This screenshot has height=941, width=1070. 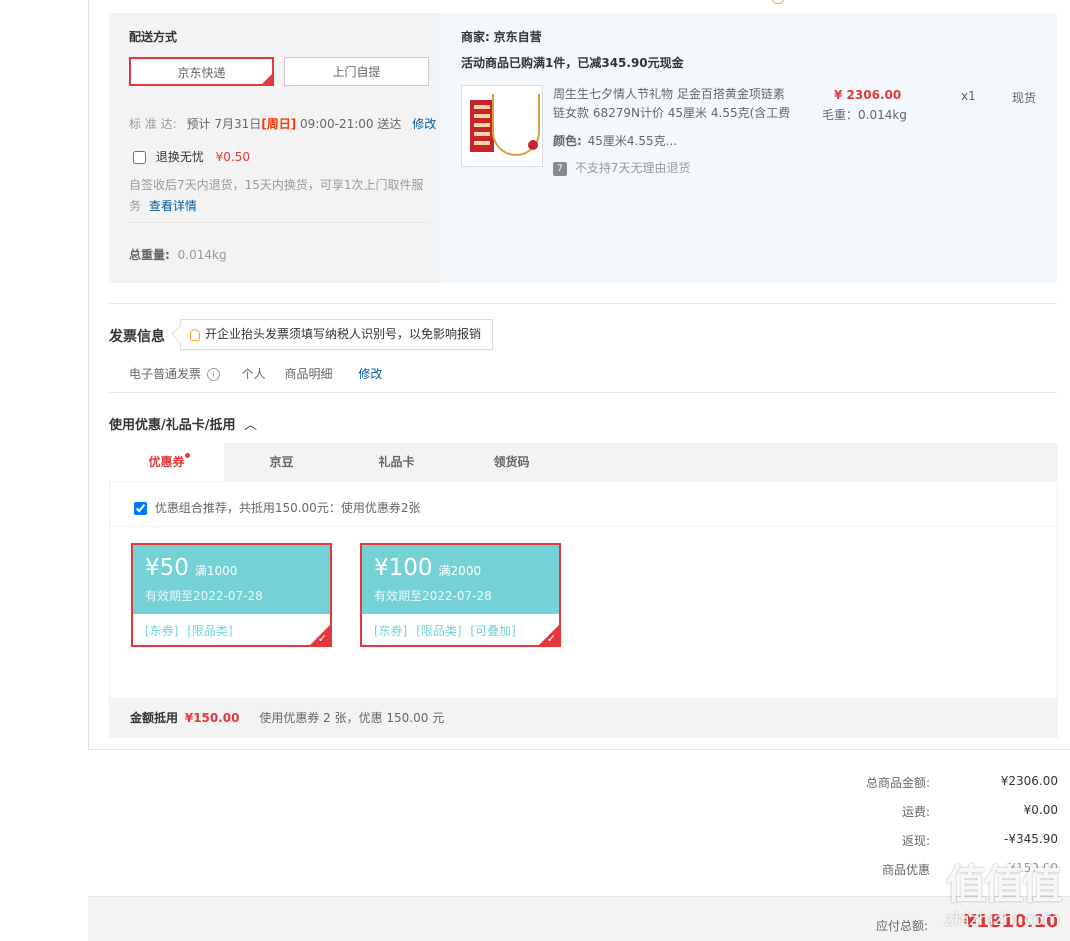 I want to click on return-note: 不支持7天无理由退货, so click(x=632, y=168).